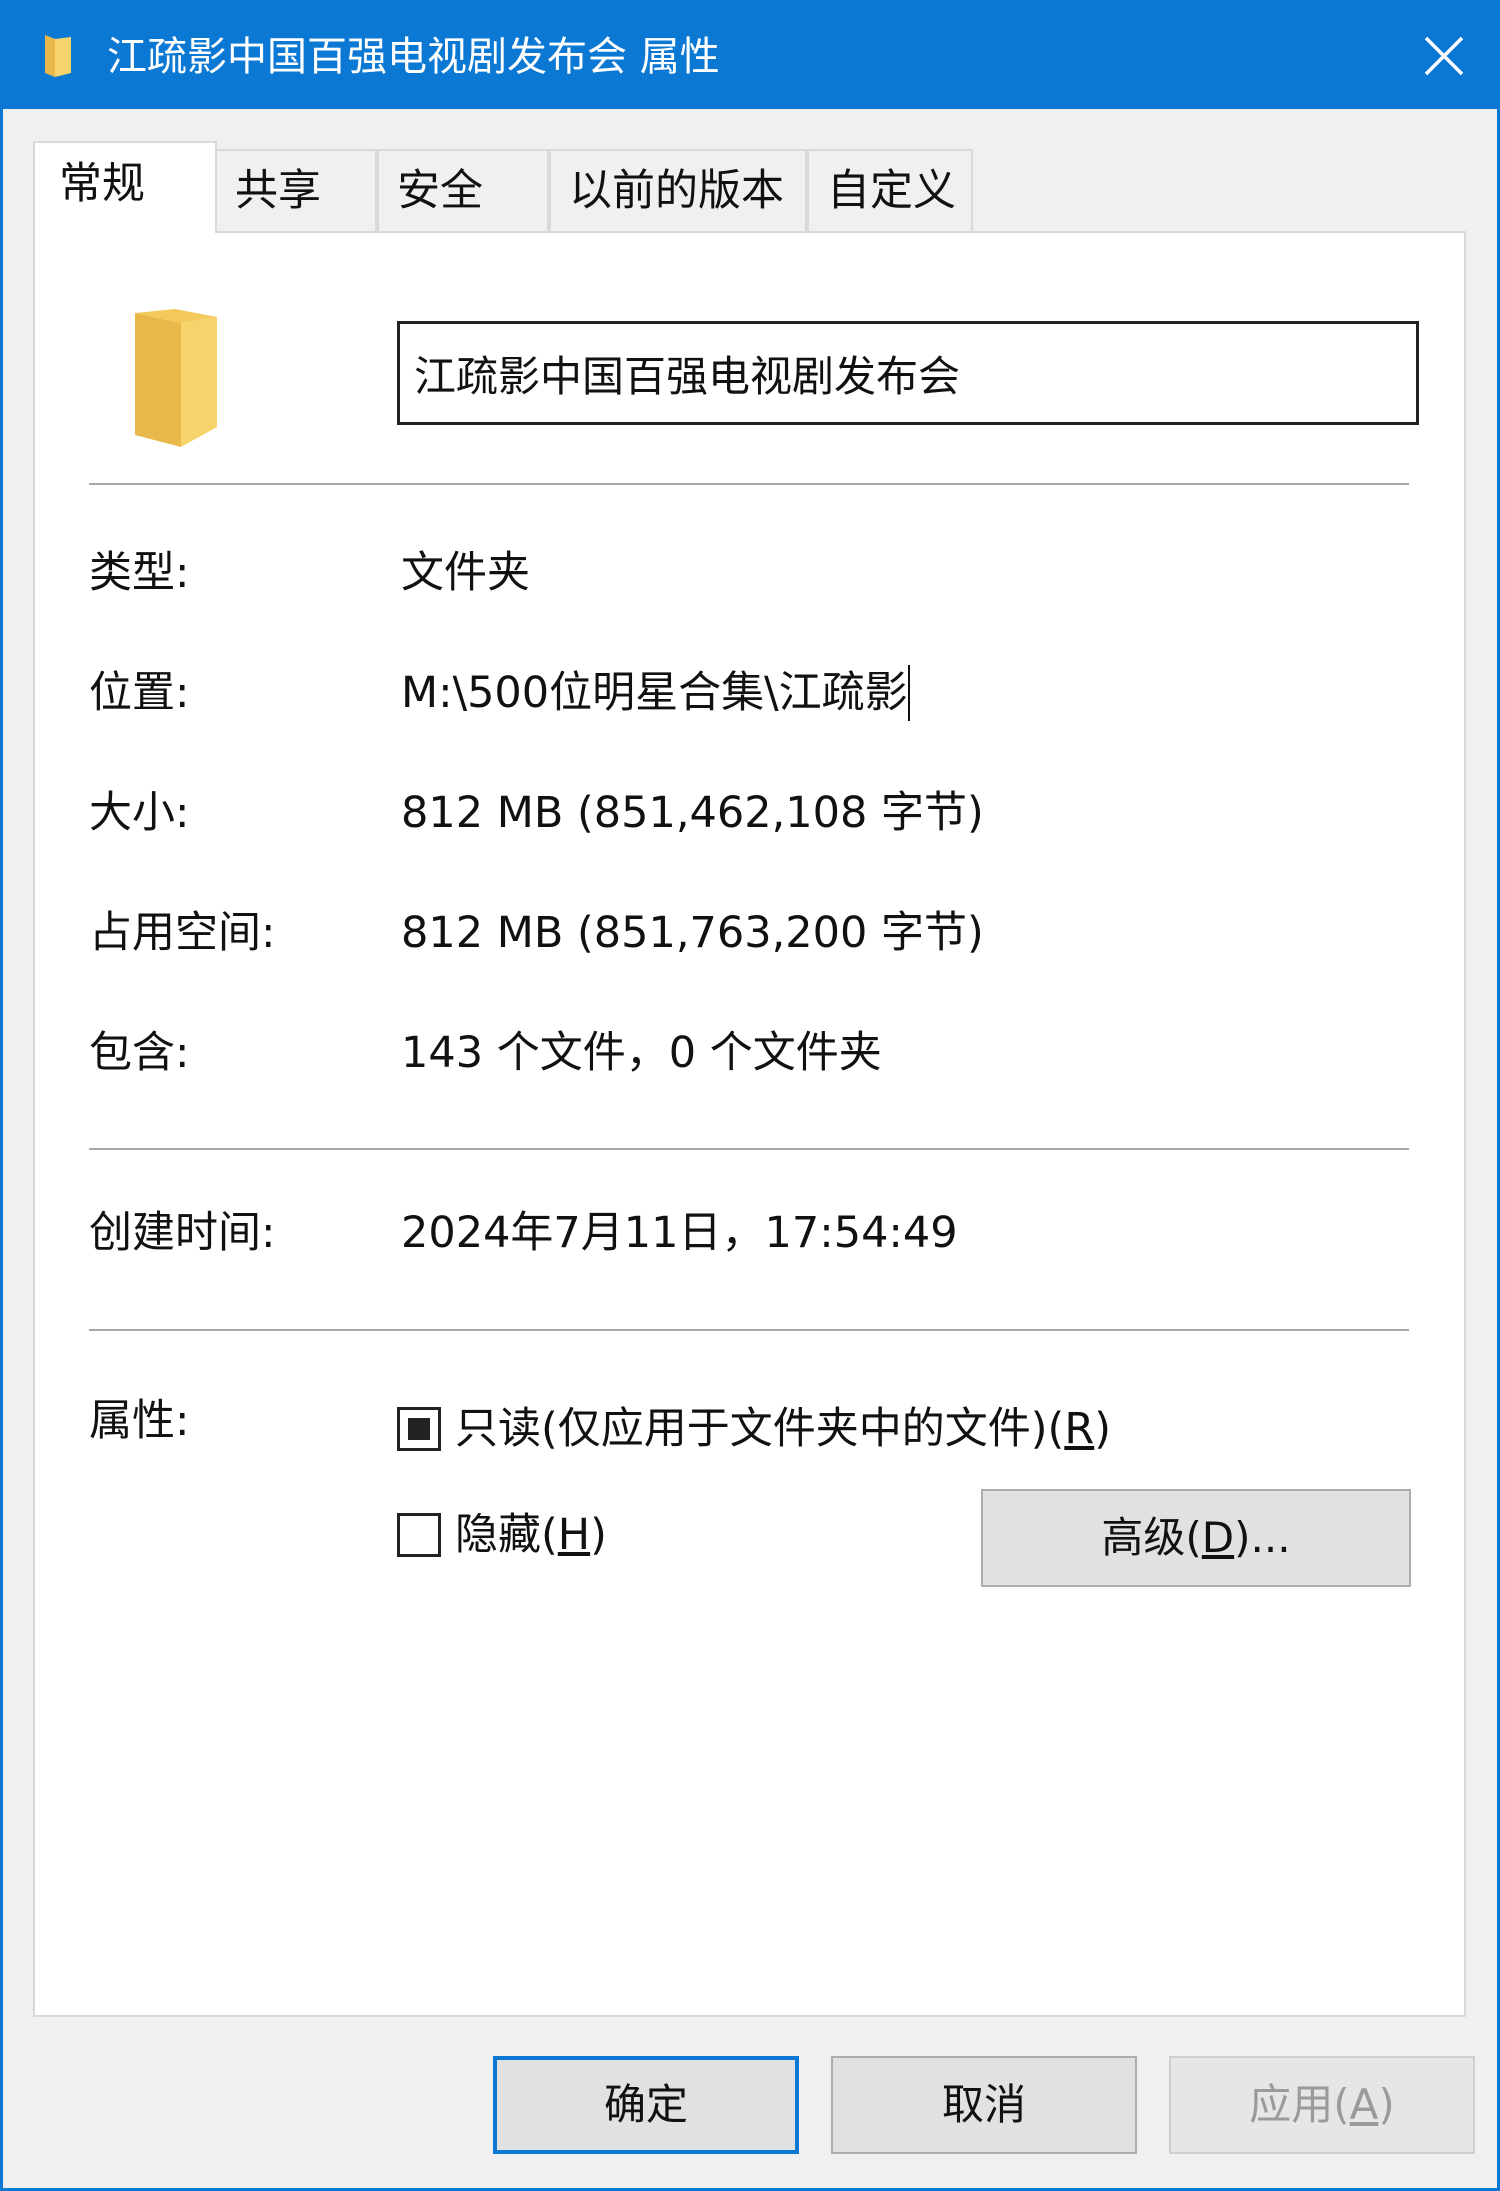 This screenshot has height=2191, width=1500. I want to click on apply-button: 应用(A), so click(1322, 2105).